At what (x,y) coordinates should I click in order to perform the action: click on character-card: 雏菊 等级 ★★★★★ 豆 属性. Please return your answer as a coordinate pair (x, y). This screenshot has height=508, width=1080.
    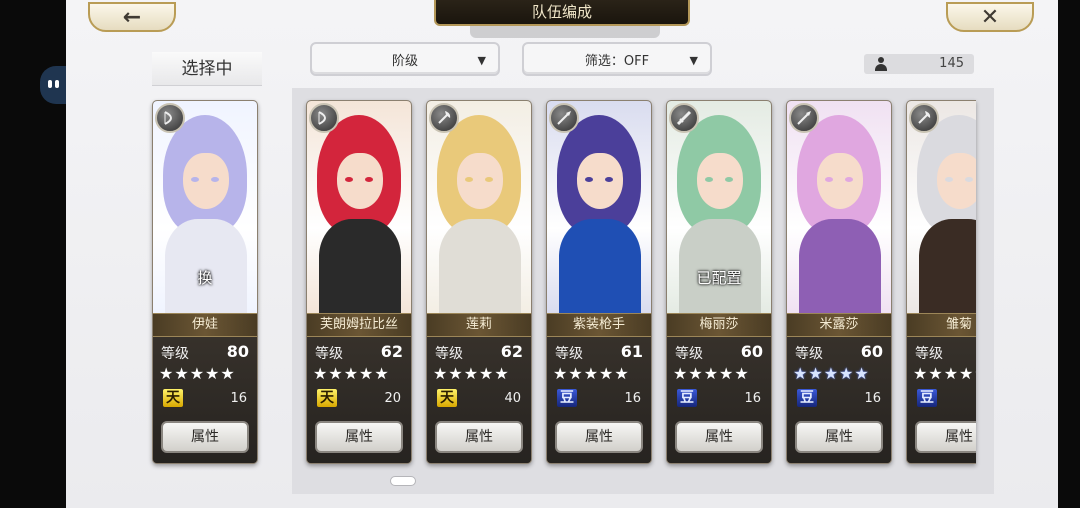
    Looking at the image, I should click on (941, 282).